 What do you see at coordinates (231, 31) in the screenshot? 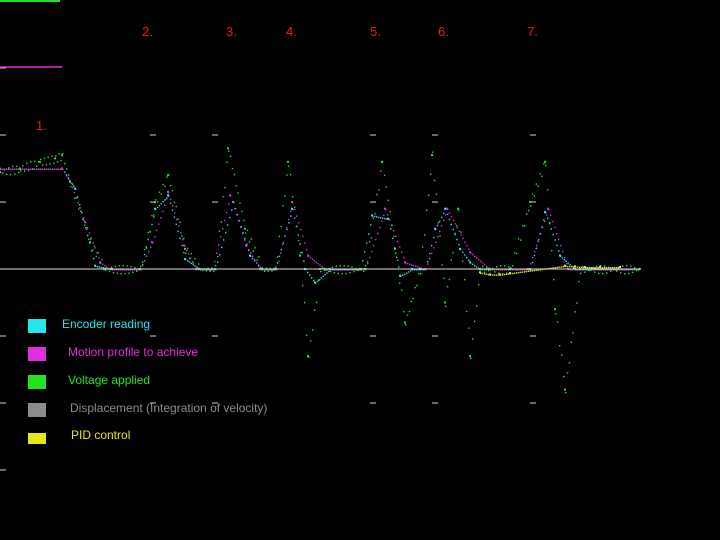
I see `segment-marker-3: 3.` at bounding box center [231, 31].